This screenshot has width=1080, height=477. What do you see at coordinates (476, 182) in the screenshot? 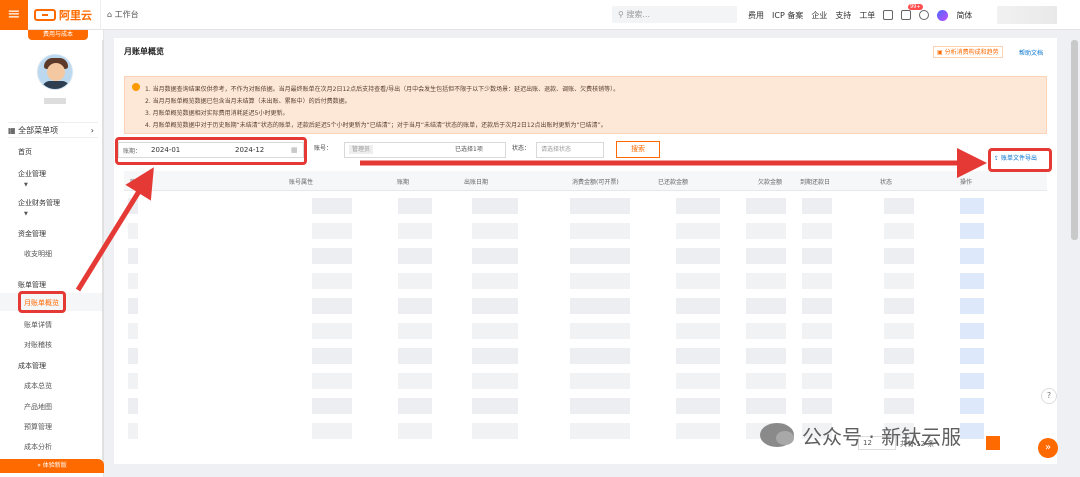
I see `col-bill-date: 出账日期` at bounding box center [476, 182].